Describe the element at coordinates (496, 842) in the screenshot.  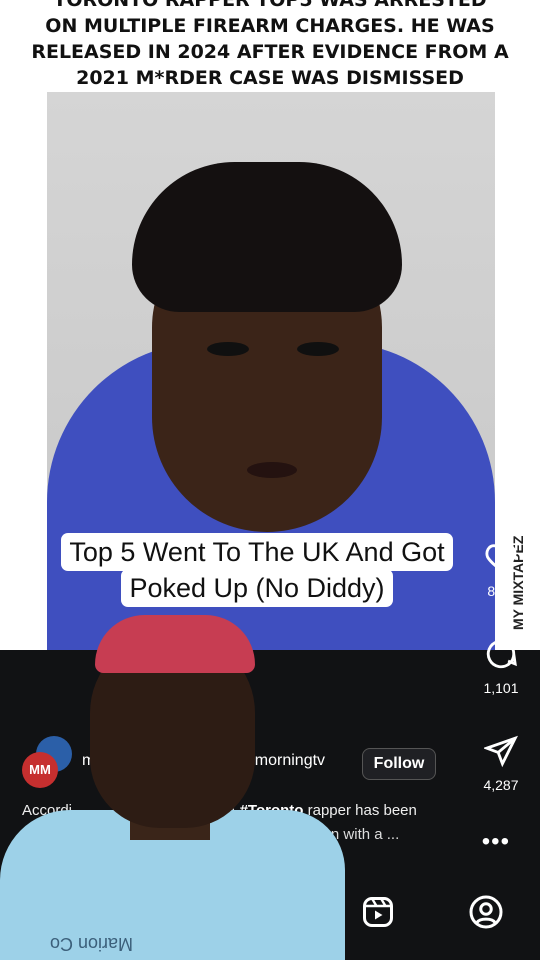
I see `more-icon: •••` at that location.